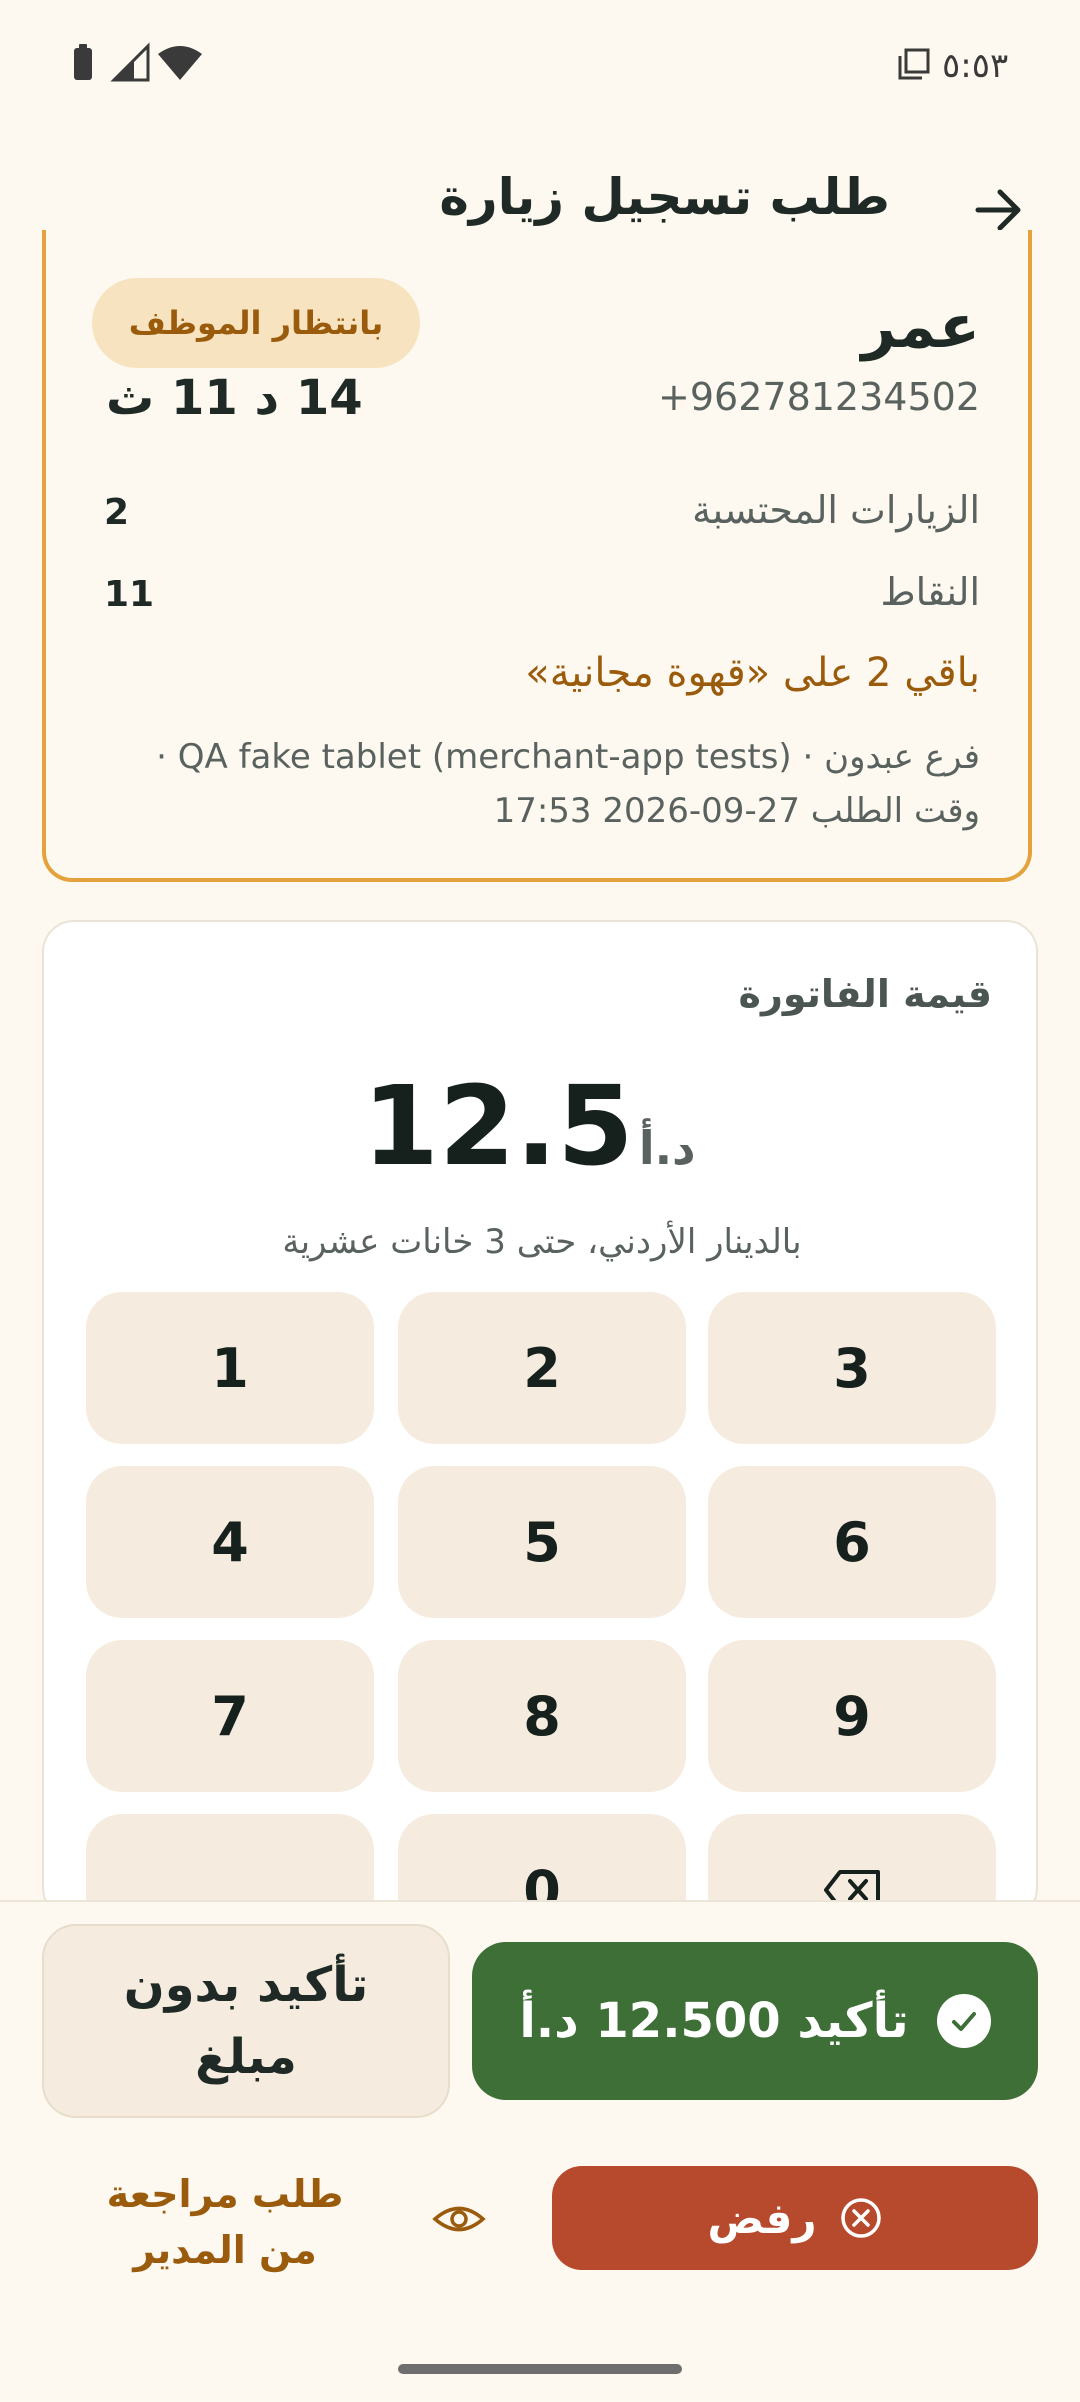 The width and height of the screenshot is (1080, 2402). I want to click on amount-display: د.أ 12.5, so click(542, 1126).